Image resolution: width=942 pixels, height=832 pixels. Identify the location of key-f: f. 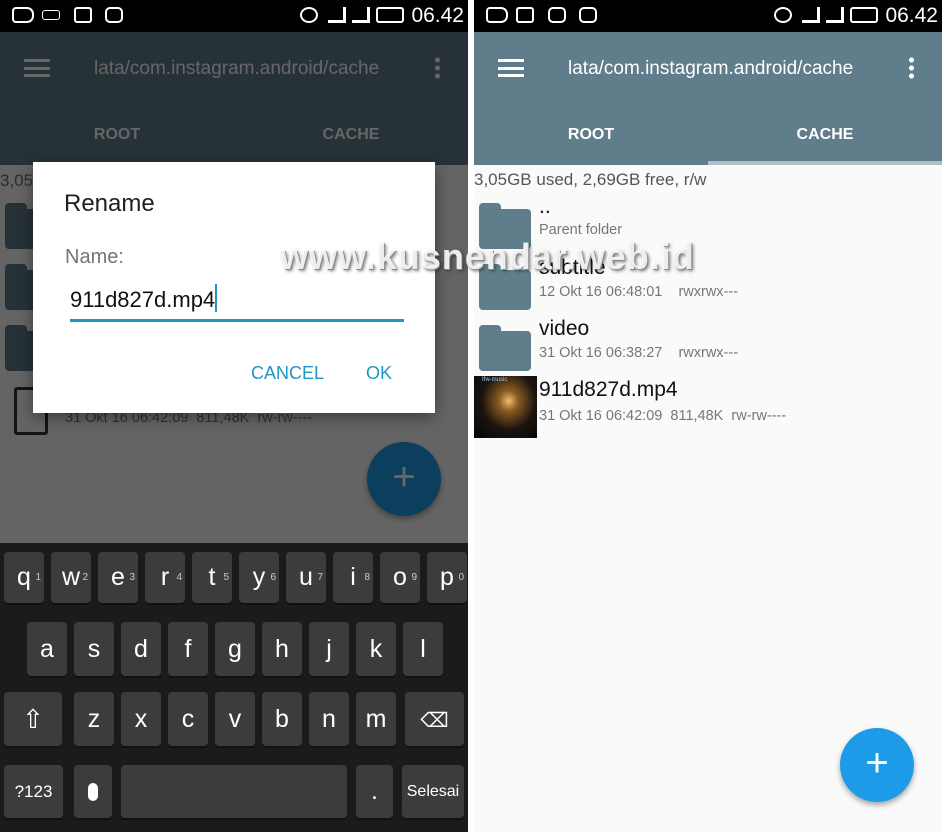
(188, 649).